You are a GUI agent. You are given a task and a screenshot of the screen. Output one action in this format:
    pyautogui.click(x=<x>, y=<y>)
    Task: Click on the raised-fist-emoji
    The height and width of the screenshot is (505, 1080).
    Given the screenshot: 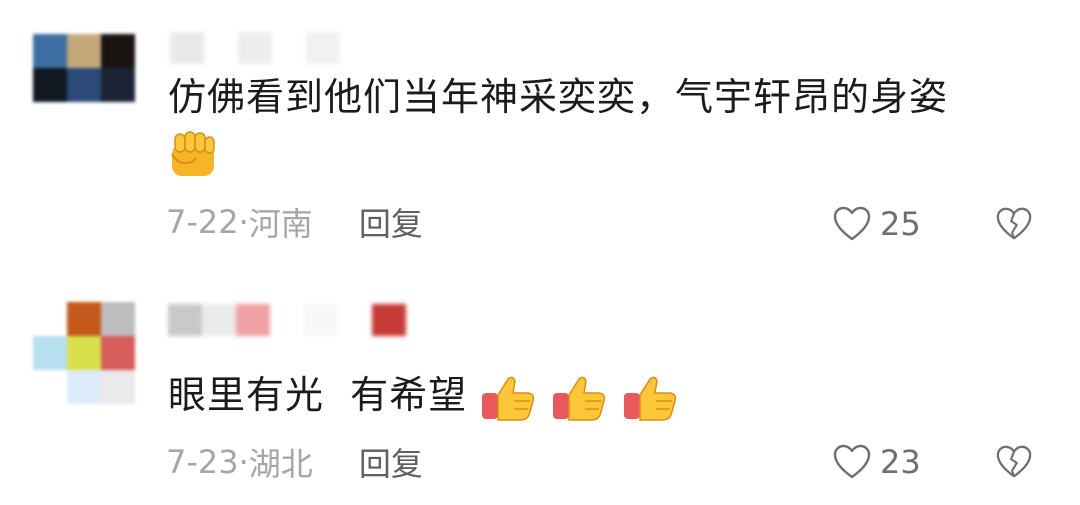 What is the action you would take?
    pyautogui.click(x=193, y=153)
    